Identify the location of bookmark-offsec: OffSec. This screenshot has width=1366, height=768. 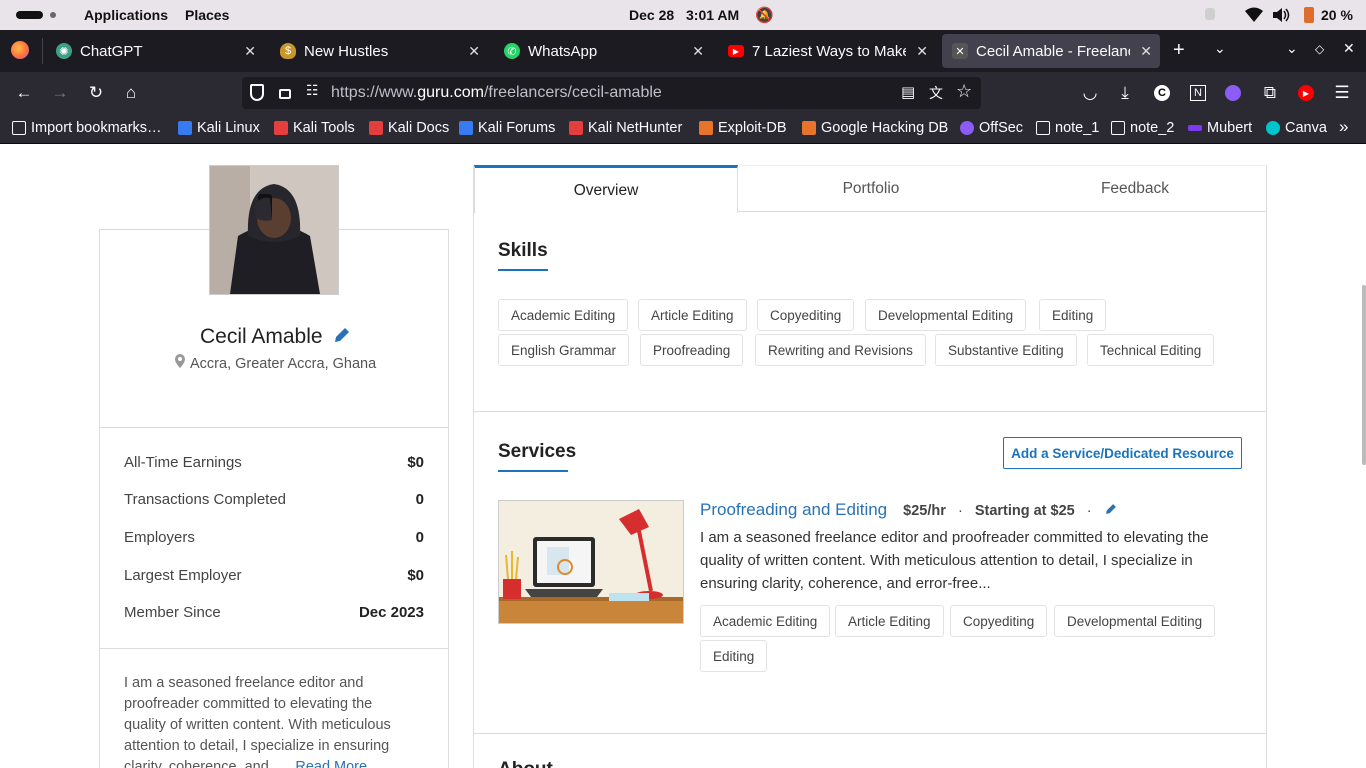
(991, 128).